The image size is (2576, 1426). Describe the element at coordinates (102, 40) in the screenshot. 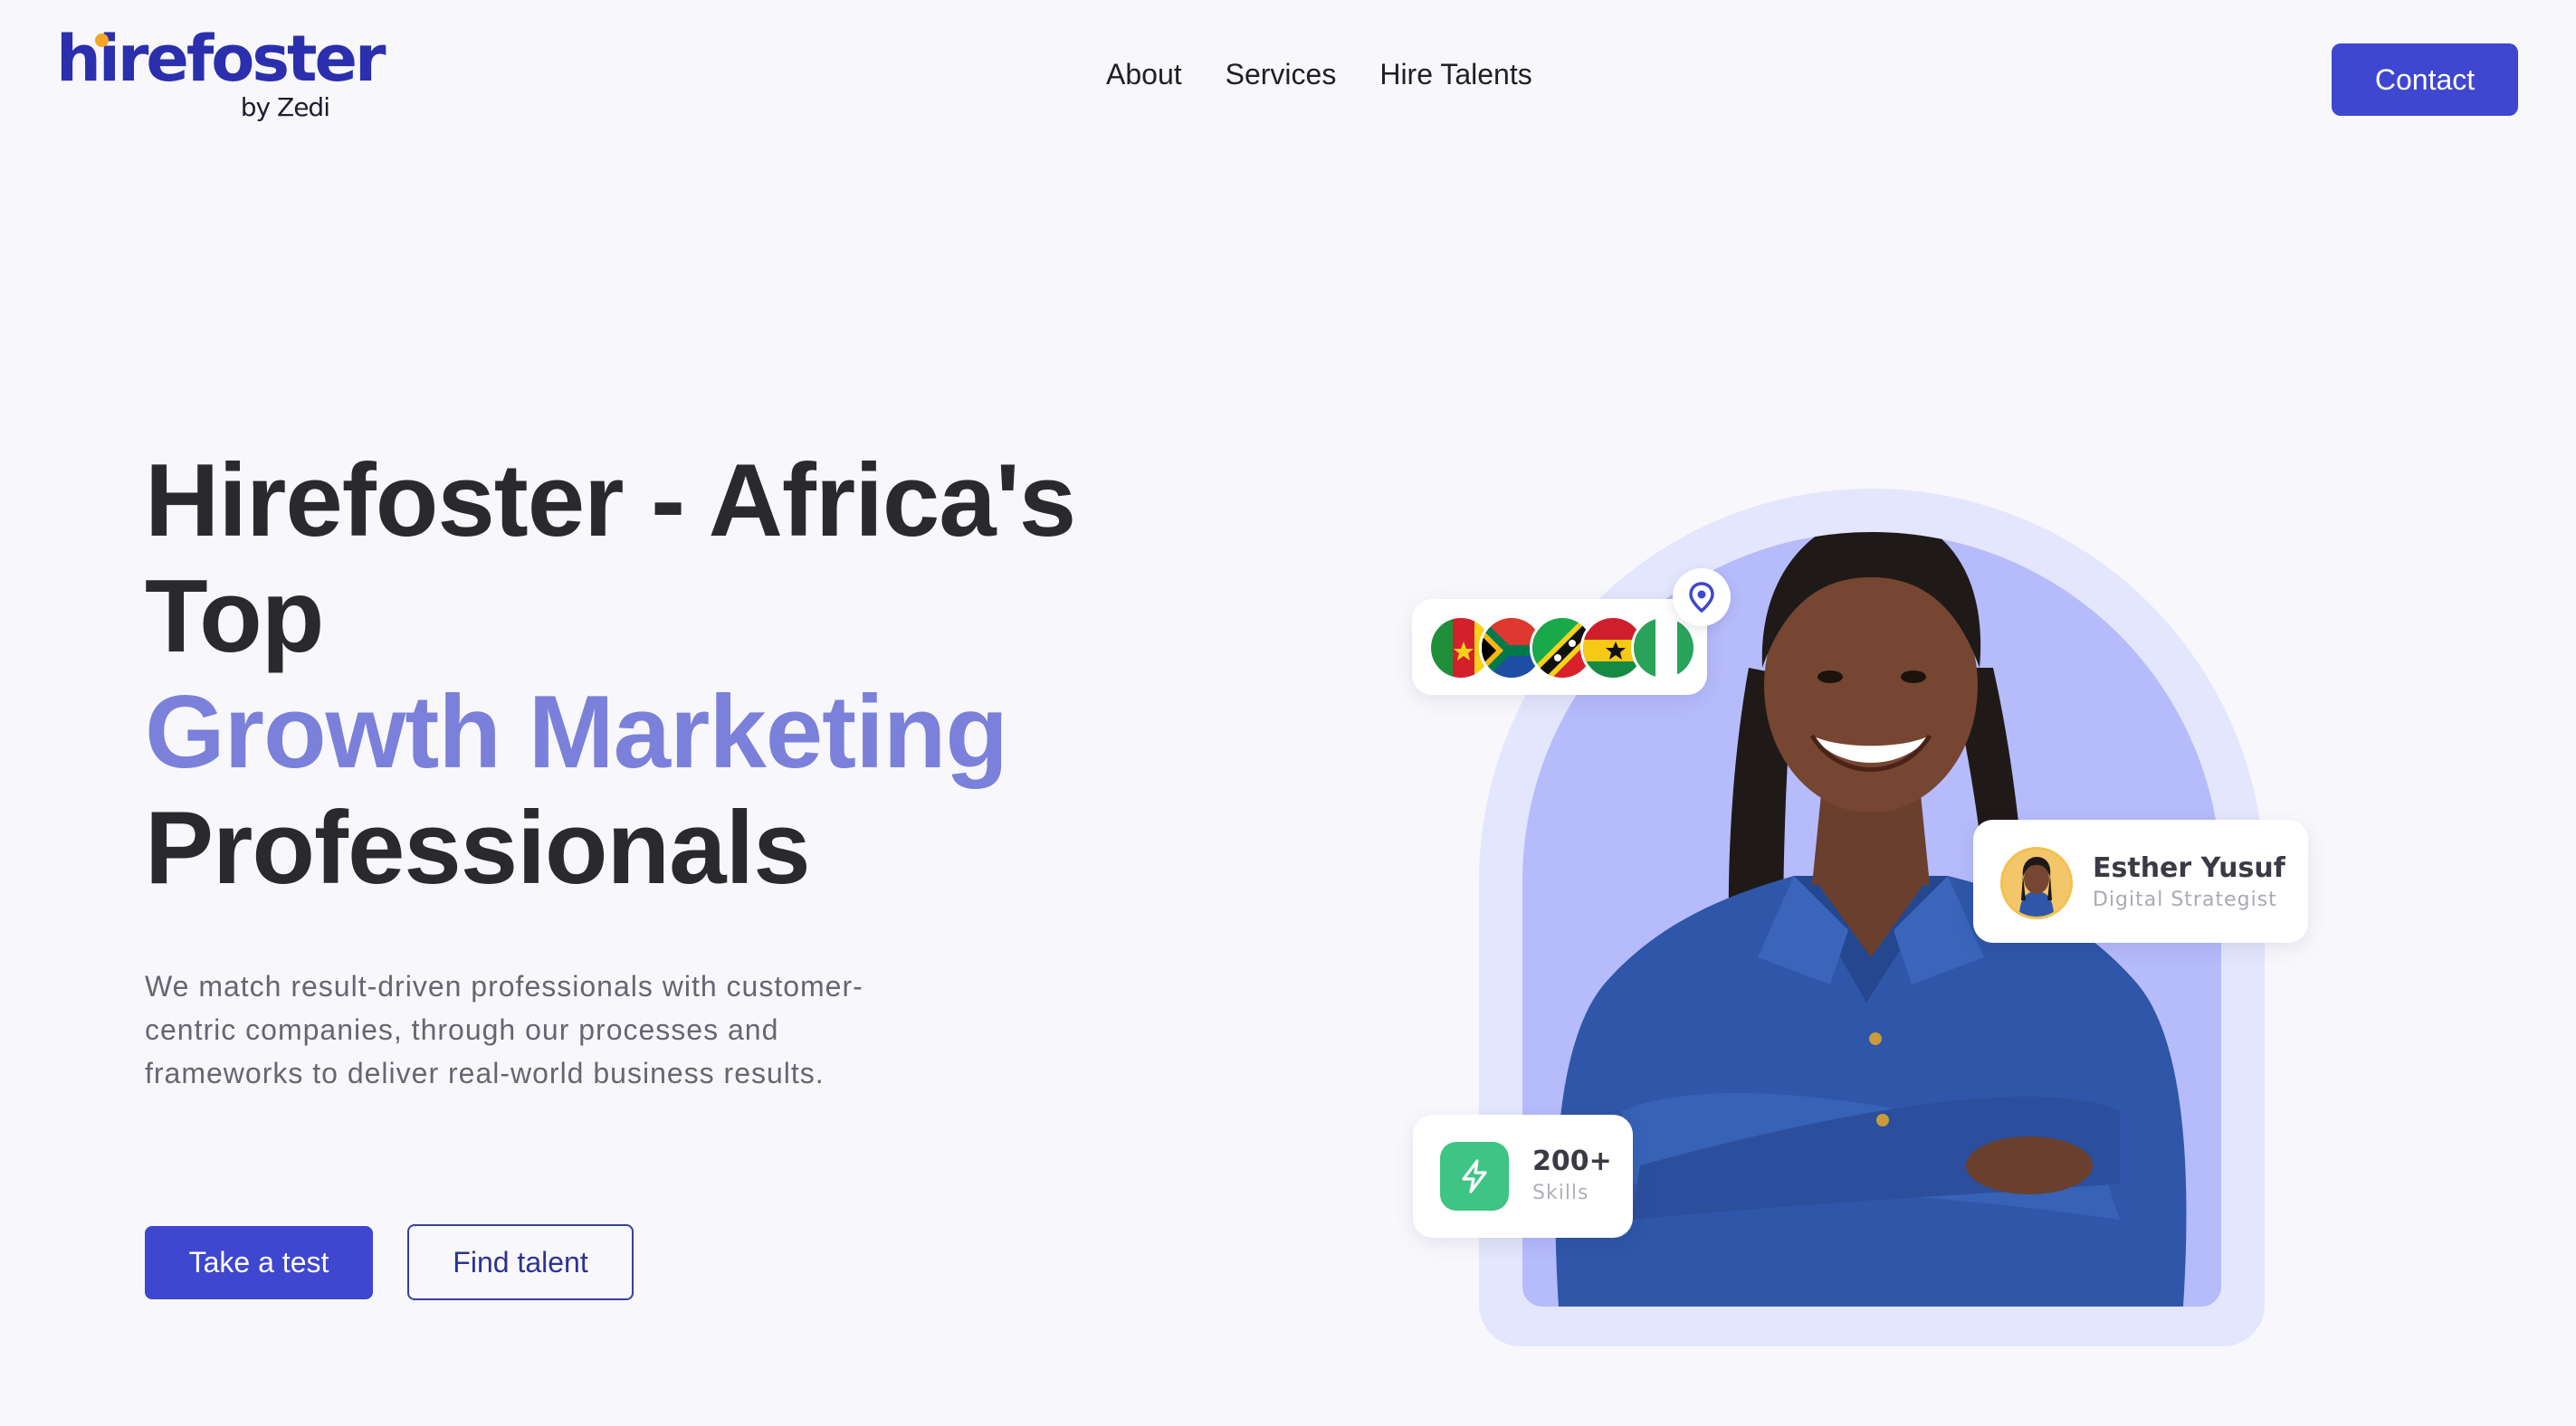

I see `logo-dot-icon` at that location.